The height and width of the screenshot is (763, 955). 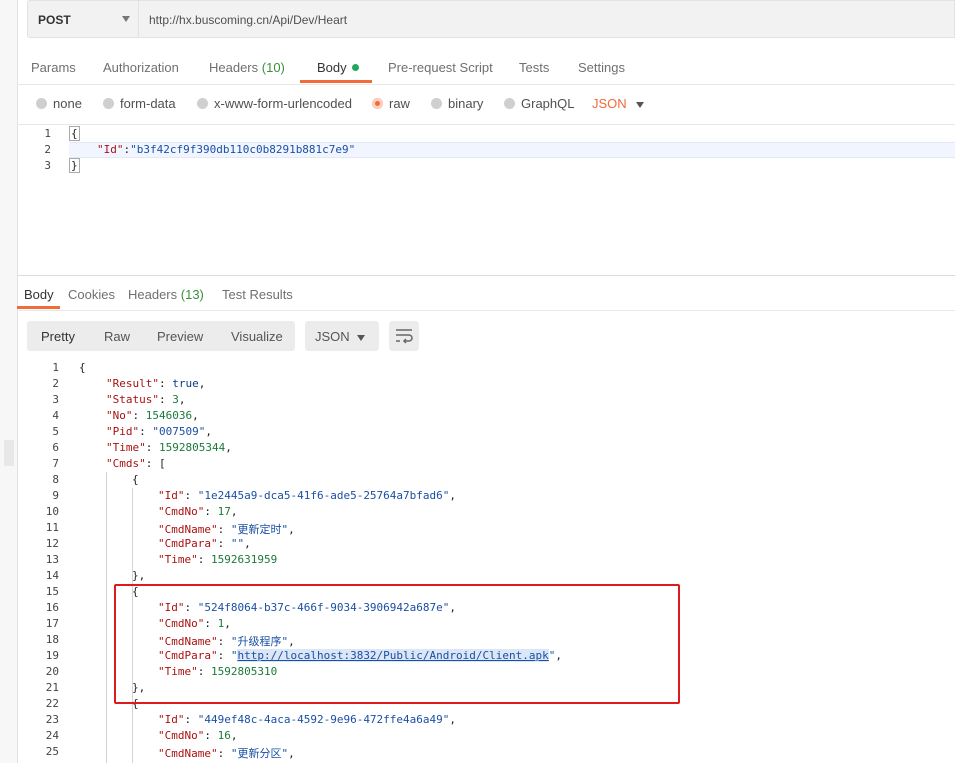 I want to click on code-text: },, so click(x=138, y=575).